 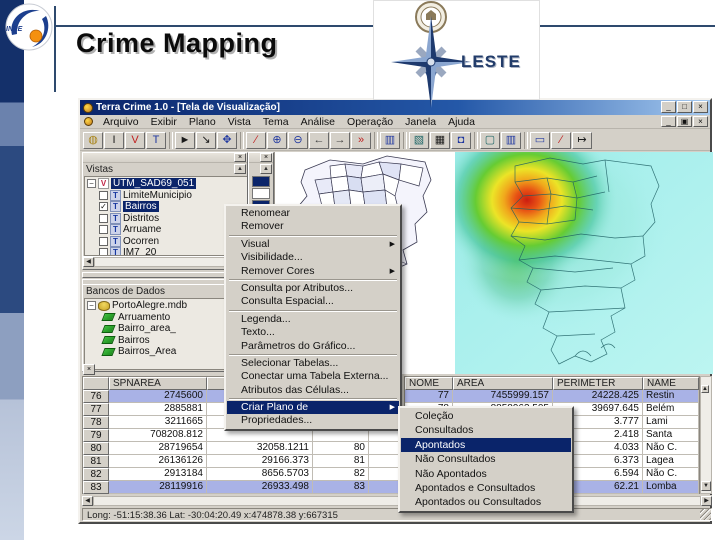 I want to click on close-button: ×, so click(x=700, y=107).